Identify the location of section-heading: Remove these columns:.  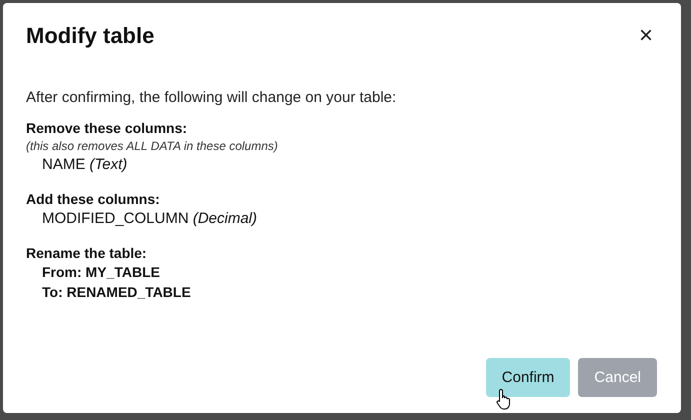
(107, 128).